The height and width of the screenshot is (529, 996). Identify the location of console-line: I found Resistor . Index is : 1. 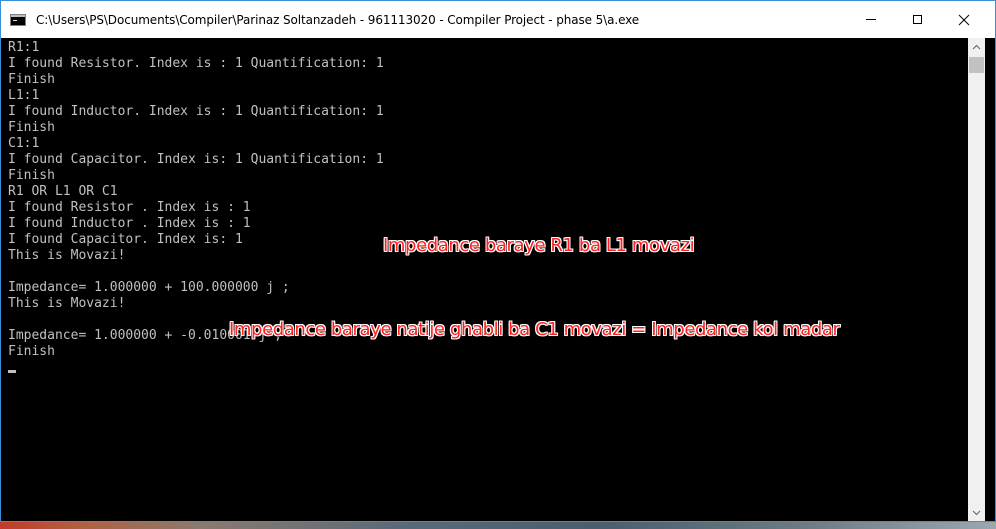
(129, 207).